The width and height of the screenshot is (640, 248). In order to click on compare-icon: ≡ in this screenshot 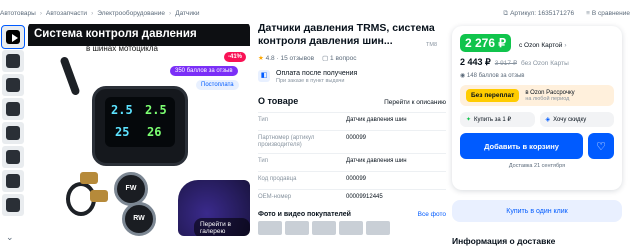, I will do `click(588, 13)`.